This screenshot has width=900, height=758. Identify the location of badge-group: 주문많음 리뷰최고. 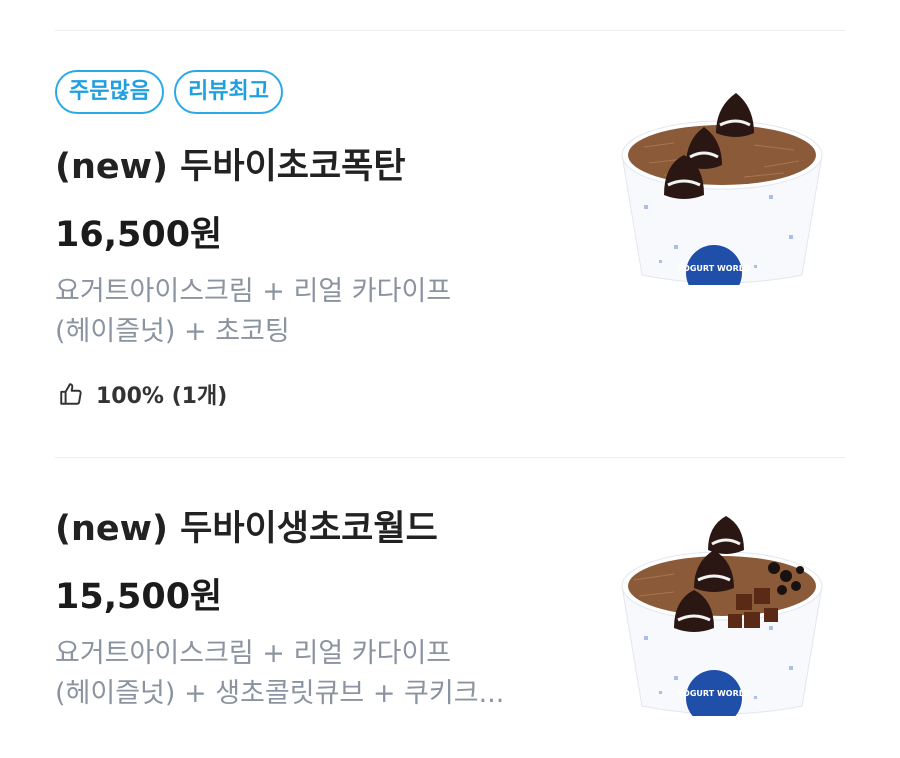
(169, 92).